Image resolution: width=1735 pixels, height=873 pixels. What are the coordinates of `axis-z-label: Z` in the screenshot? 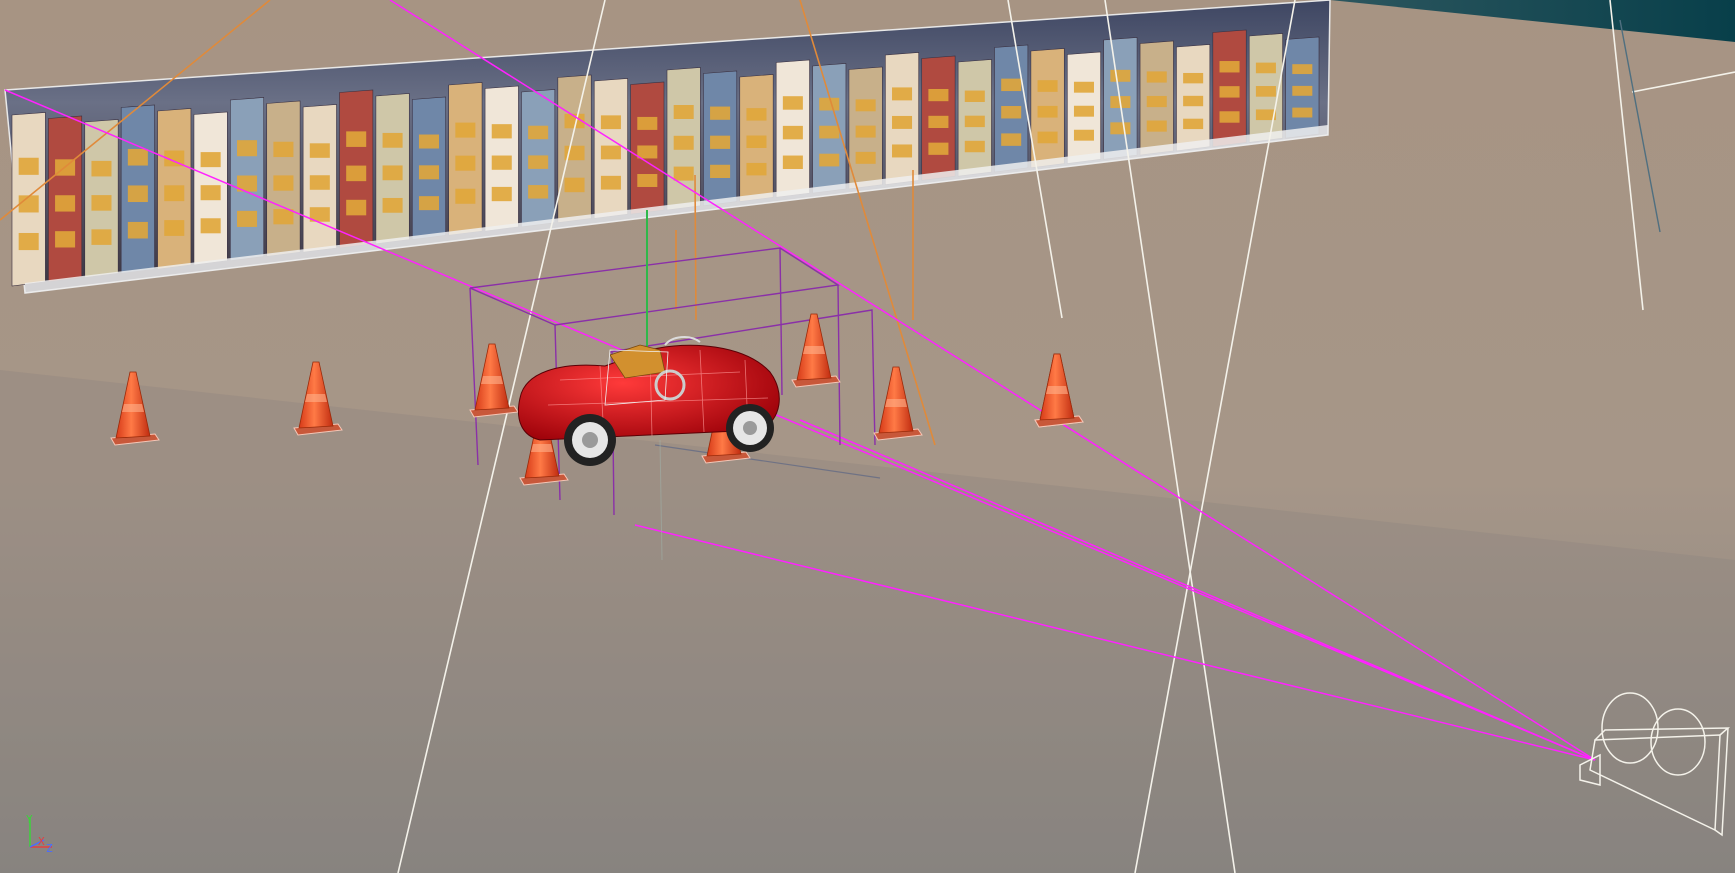 It's located at (49, 848).